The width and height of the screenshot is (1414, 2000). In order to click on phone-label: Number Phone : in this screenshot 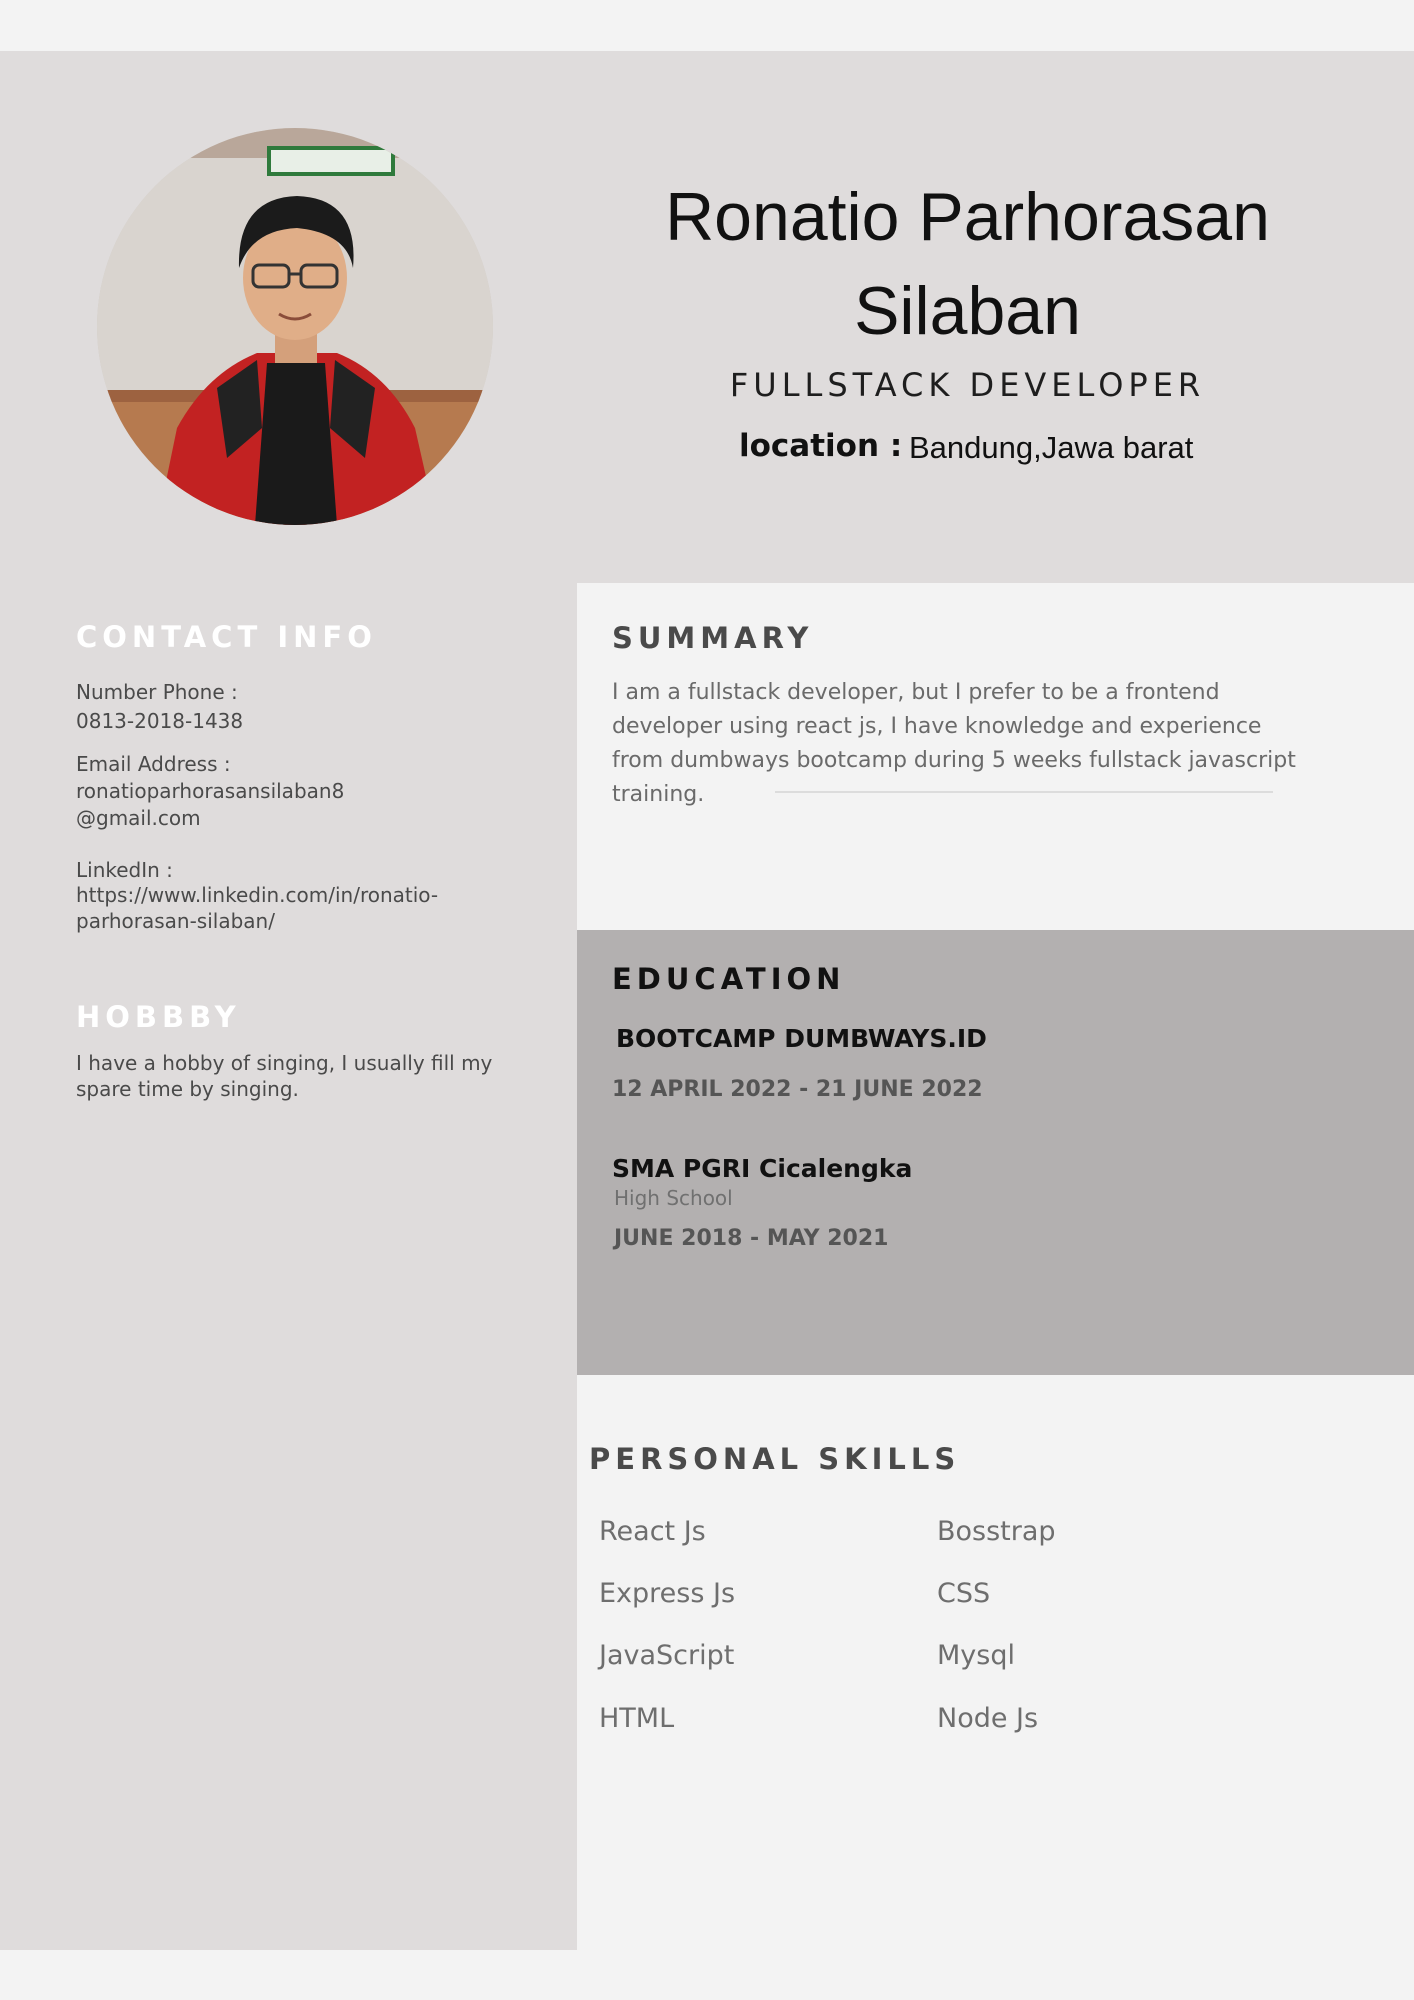, I will do `click(157, 692)`.